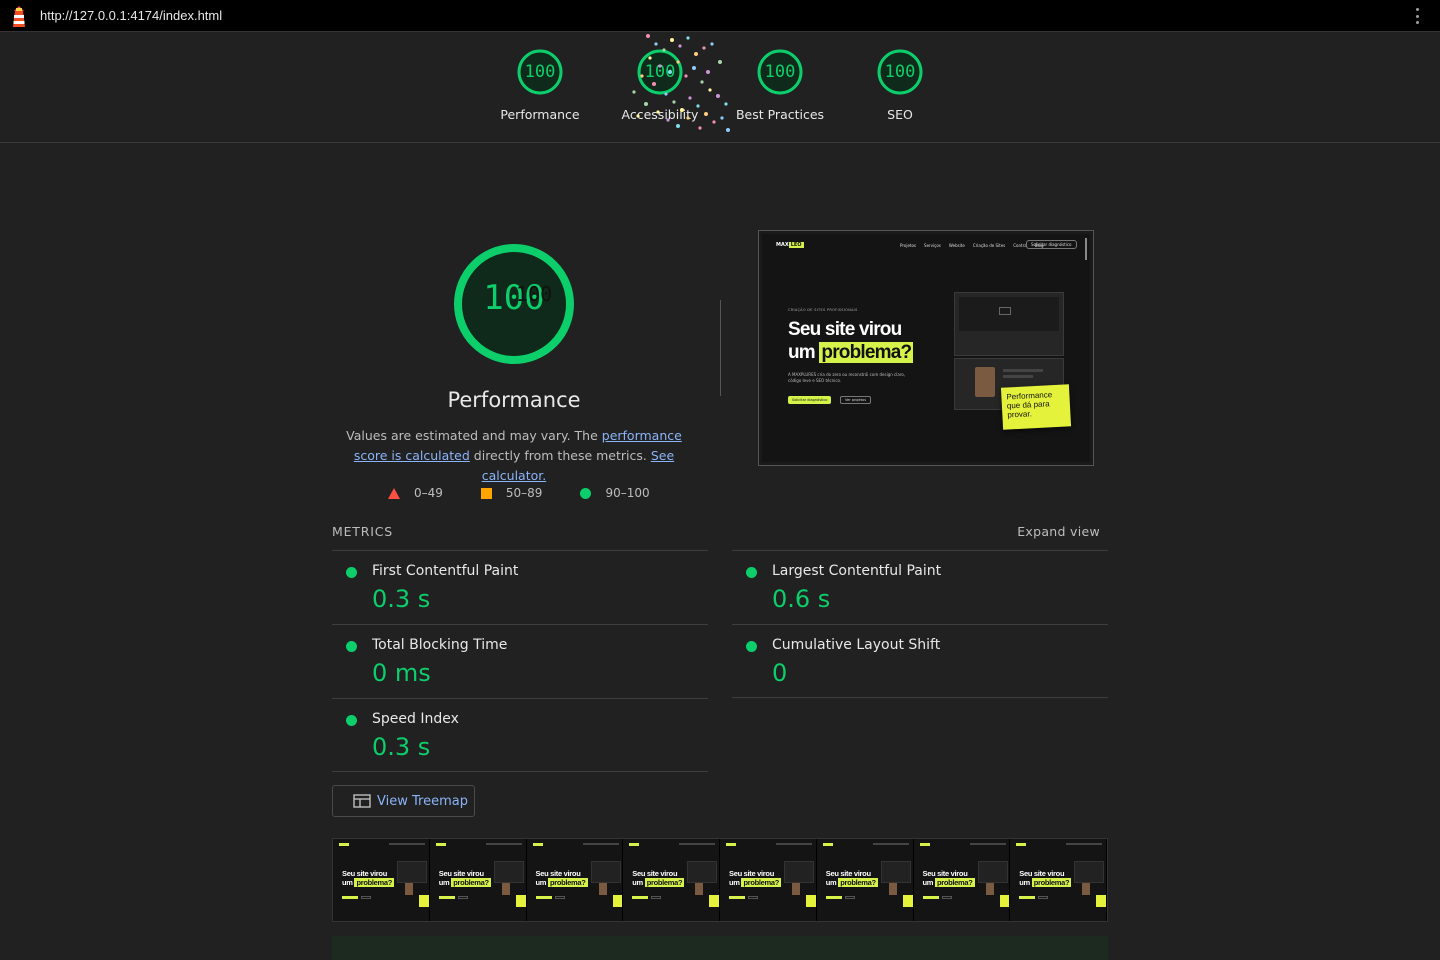 This screenshot has height=960, width=1440. What do you see at coordinates (401, 673) in the screenshot?
I see `metric-value: 0 ms` at bounding box center [401, 673].